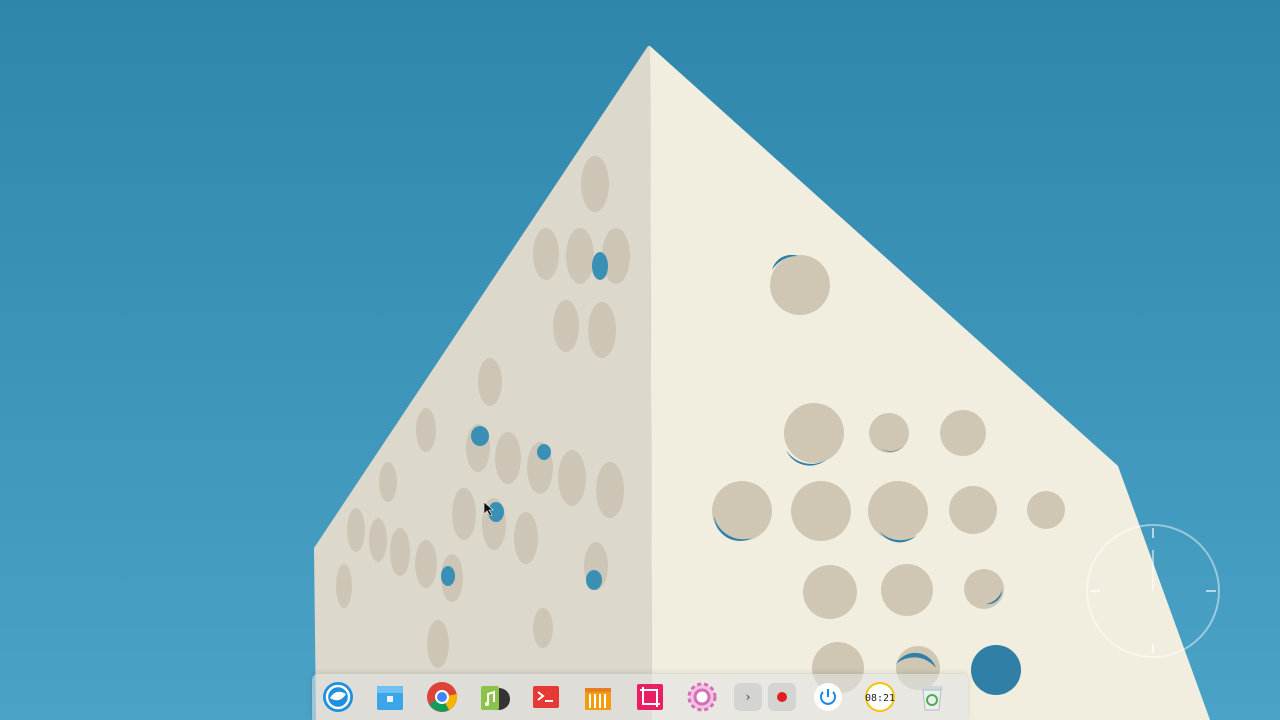 This screenshot has height=720, width=1280. What do you see at coordinates (1153, 591) in the screenshot?
I see `desktop-clock-widget` at bounding box center [1153, 591].